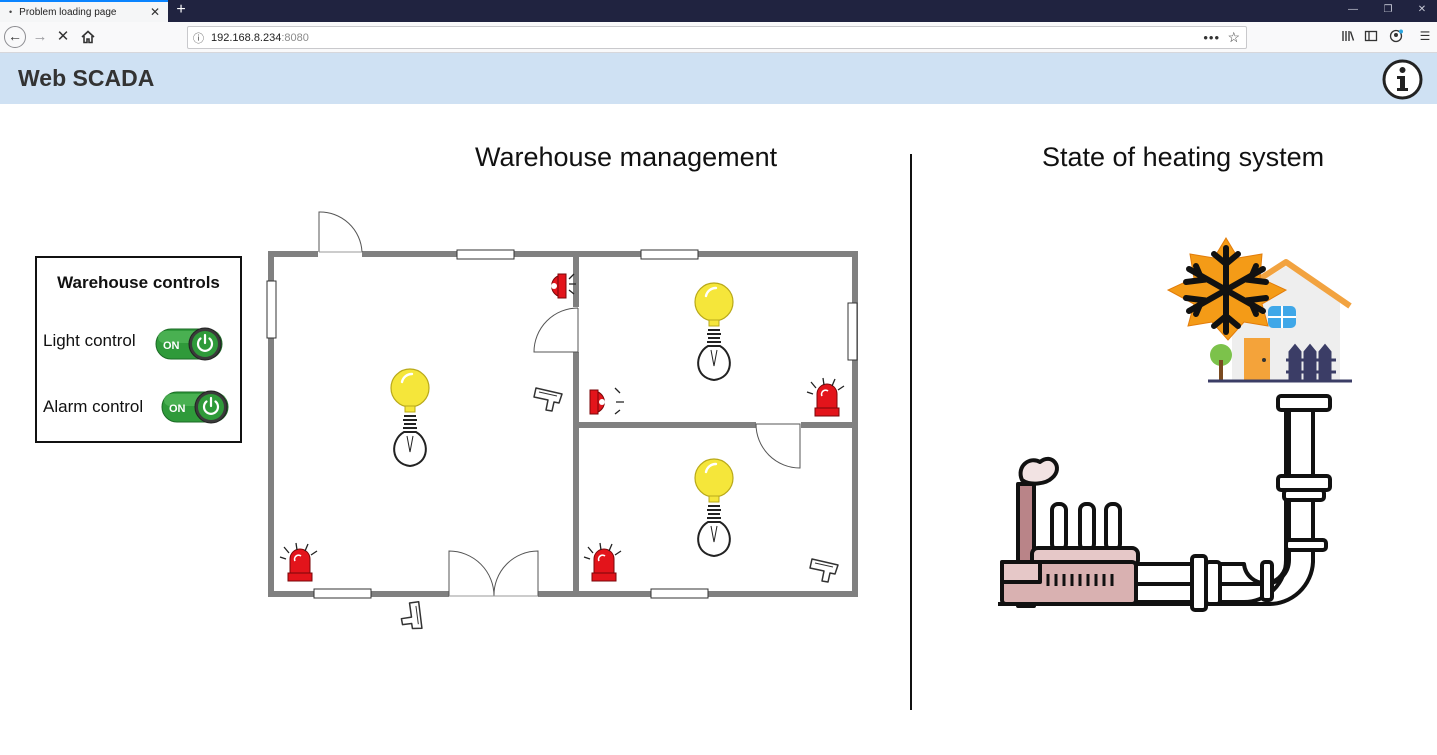 This screenshot has width=1437, height=755. I want to click on url-port: :8080, so click(295, 37).